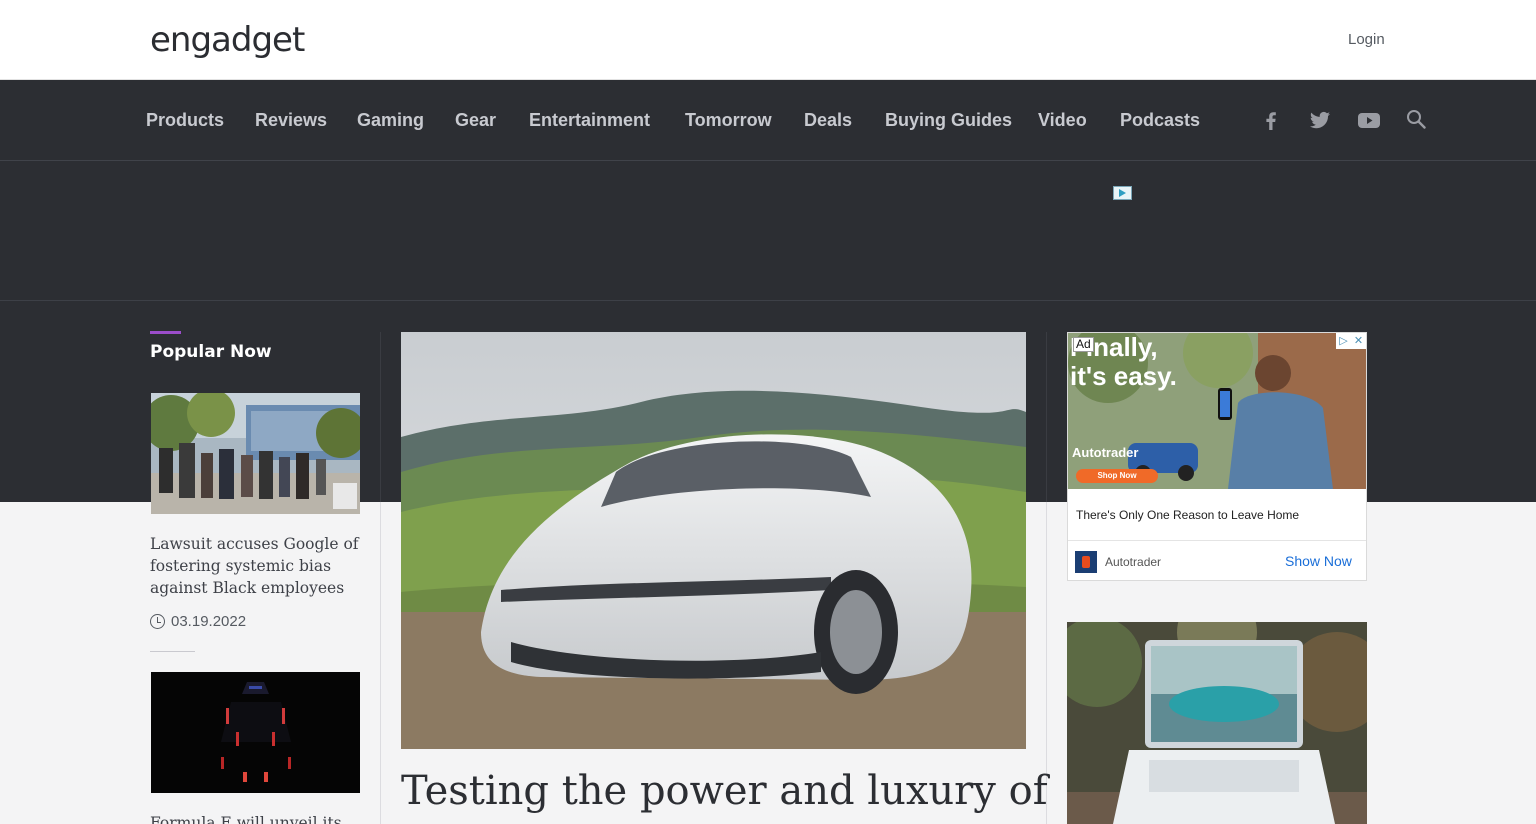 This screenshot has height=824, width=1536. Describe the element at coordinates (256, 818) in the screenshot. I see `story-title: Formula E will unveil its Gen3` at that location.